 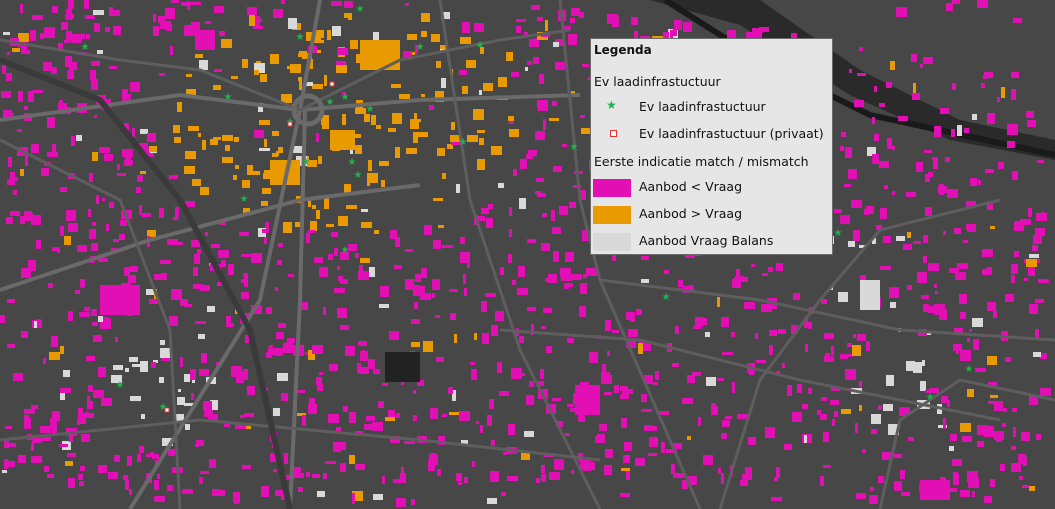 I want to click on building-dark, so click(x=402, y=367).